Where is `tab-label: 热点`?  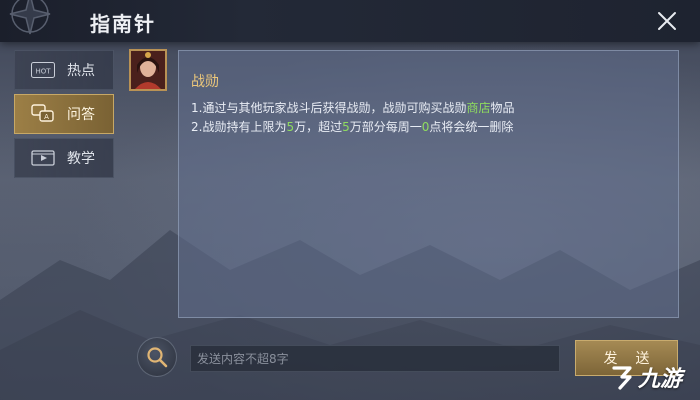
tab-label: 热点 is located at coordinates (81, 71).